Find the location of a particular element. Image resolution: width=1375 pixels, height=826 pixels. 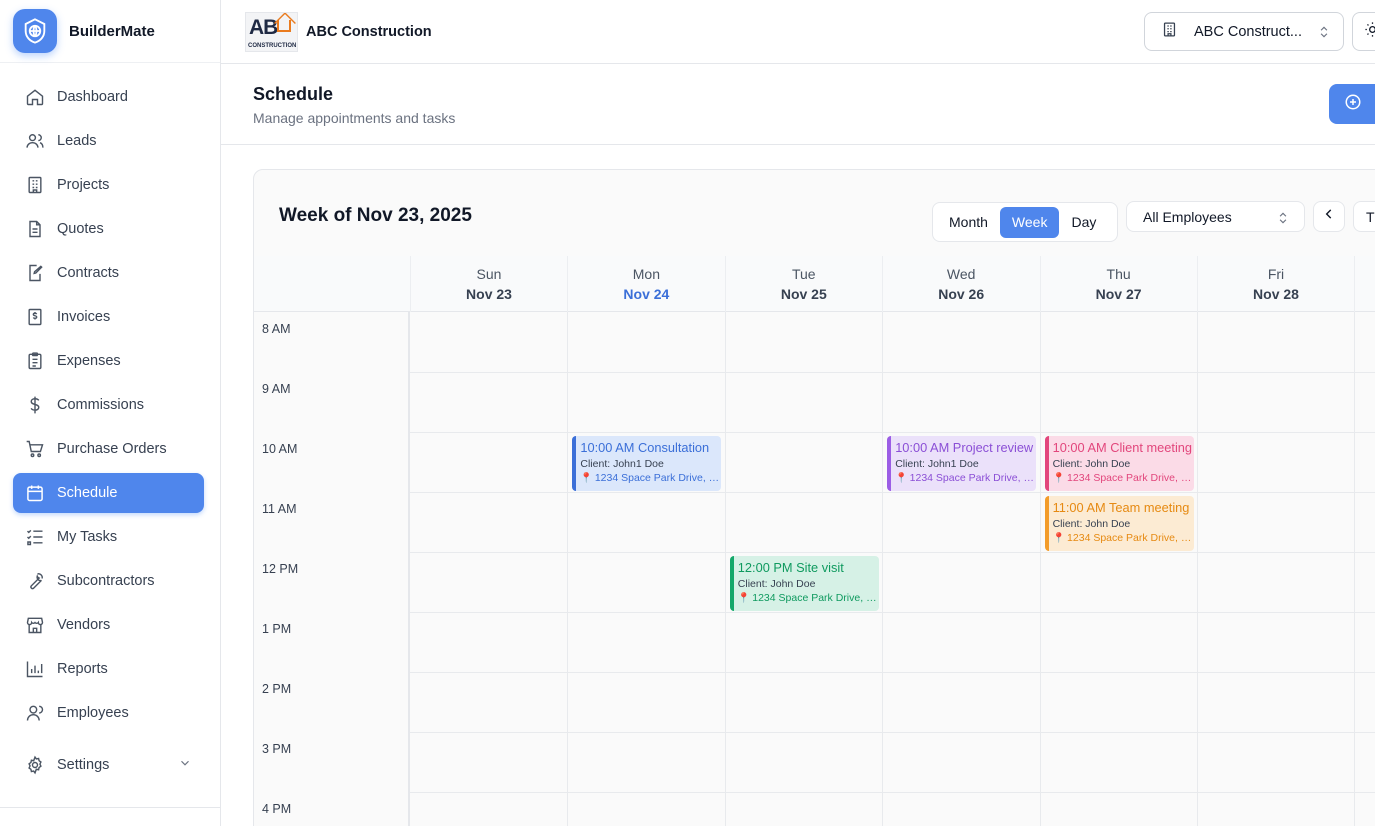

day-header-thu: Thu Nov 27 is located at coordinates (1118, 284).